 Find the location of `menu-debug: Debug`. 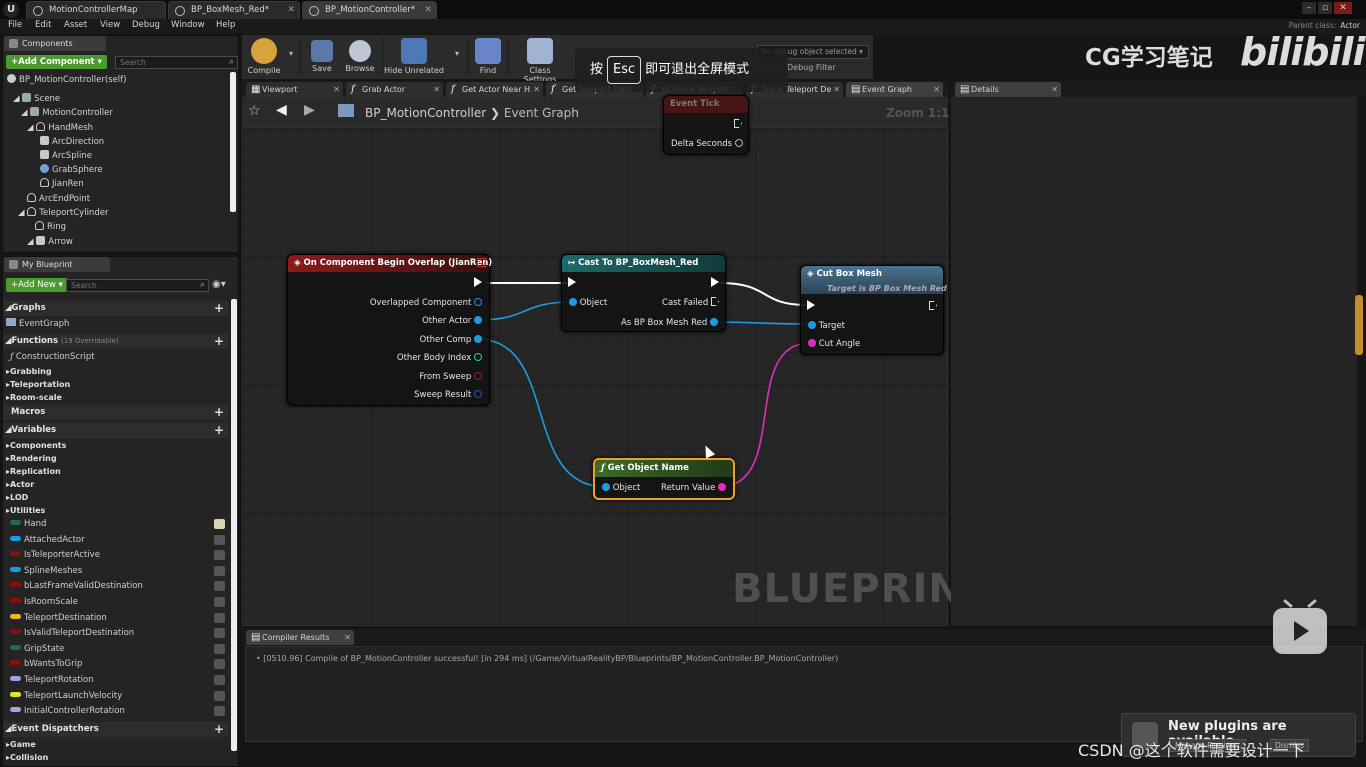

menu-debug: Debug is located at coordinates (146, 25).